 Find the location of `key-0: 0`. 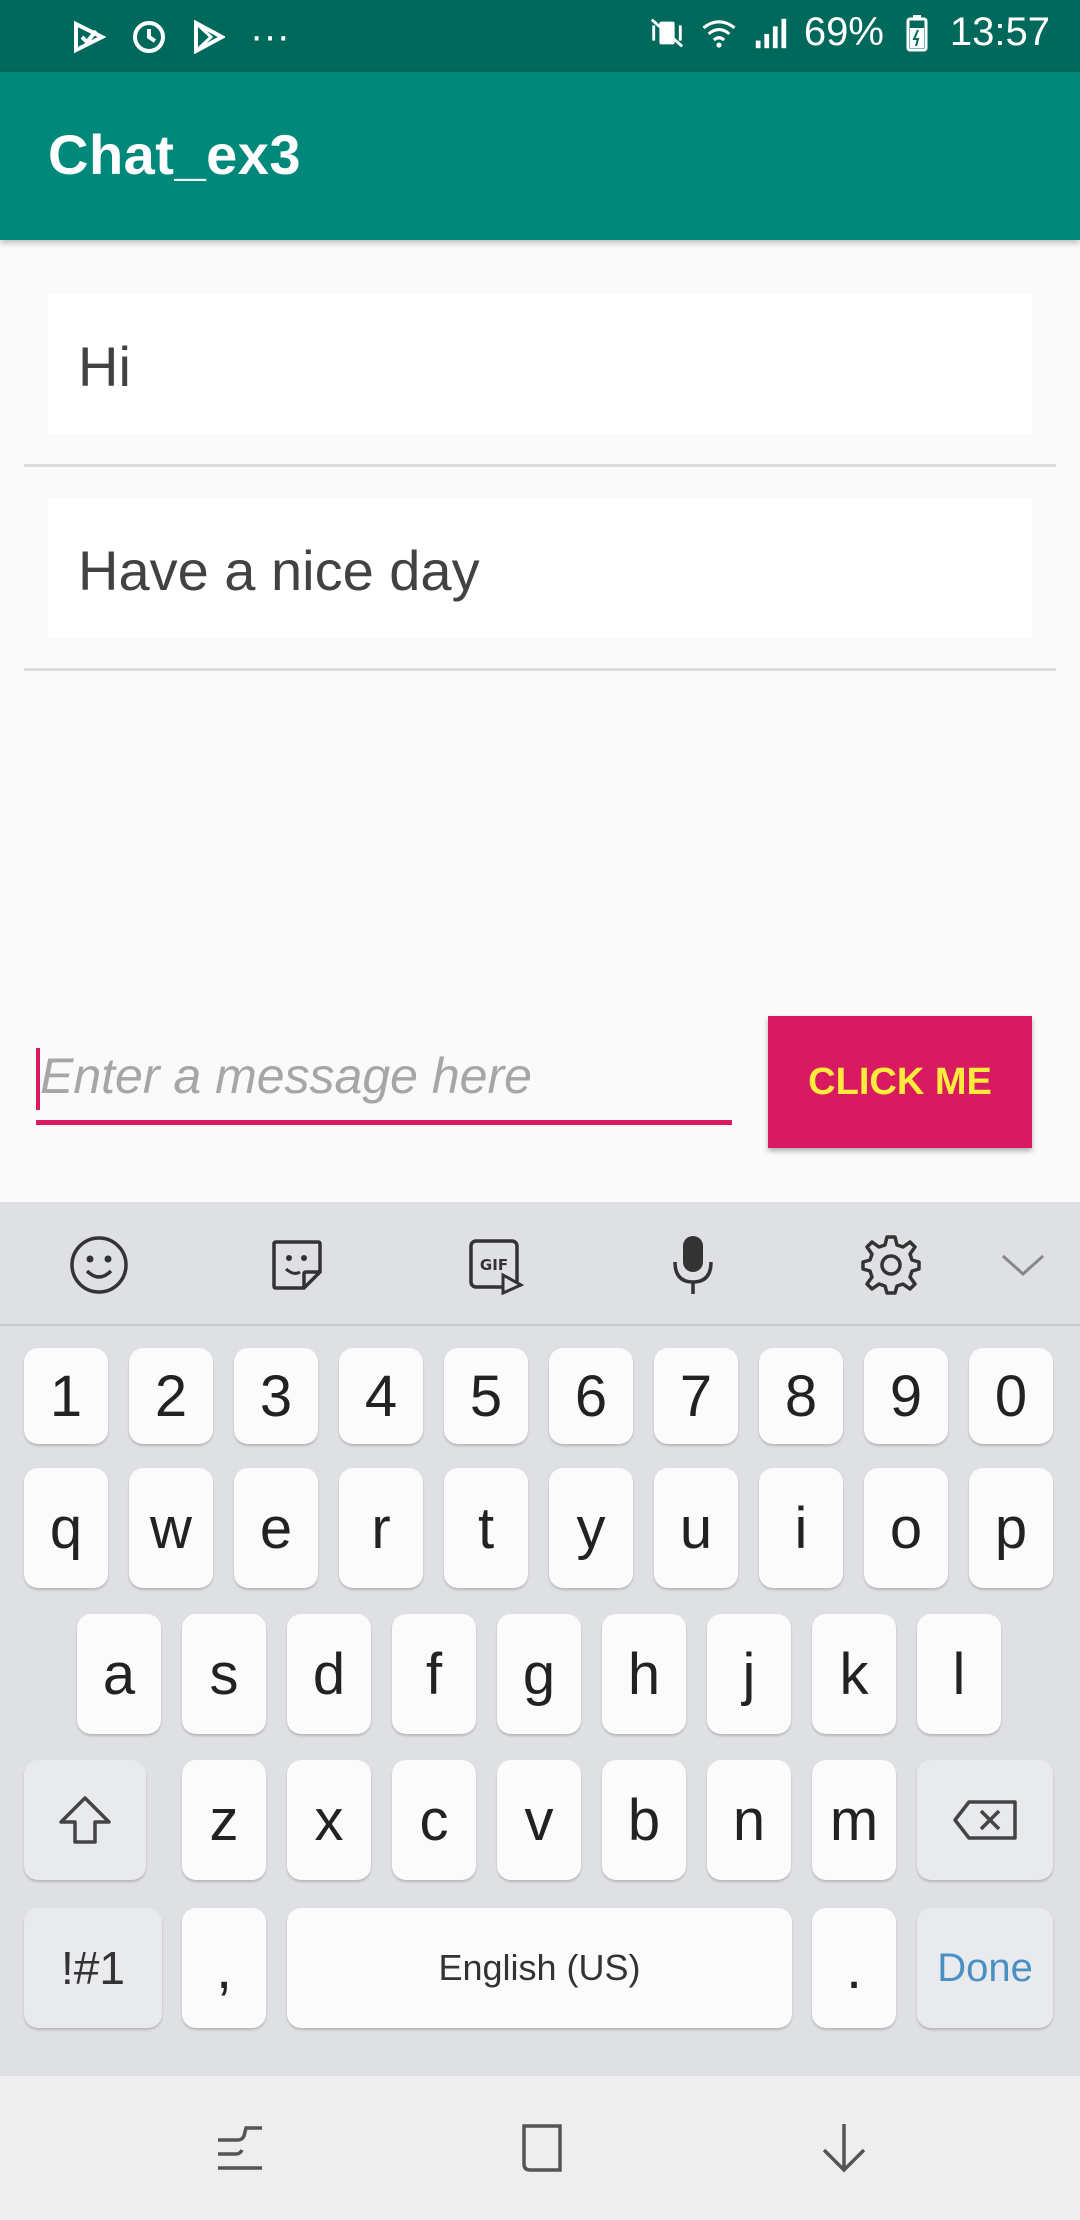

key-0: 0 is located at coordinates (1011, 1396).